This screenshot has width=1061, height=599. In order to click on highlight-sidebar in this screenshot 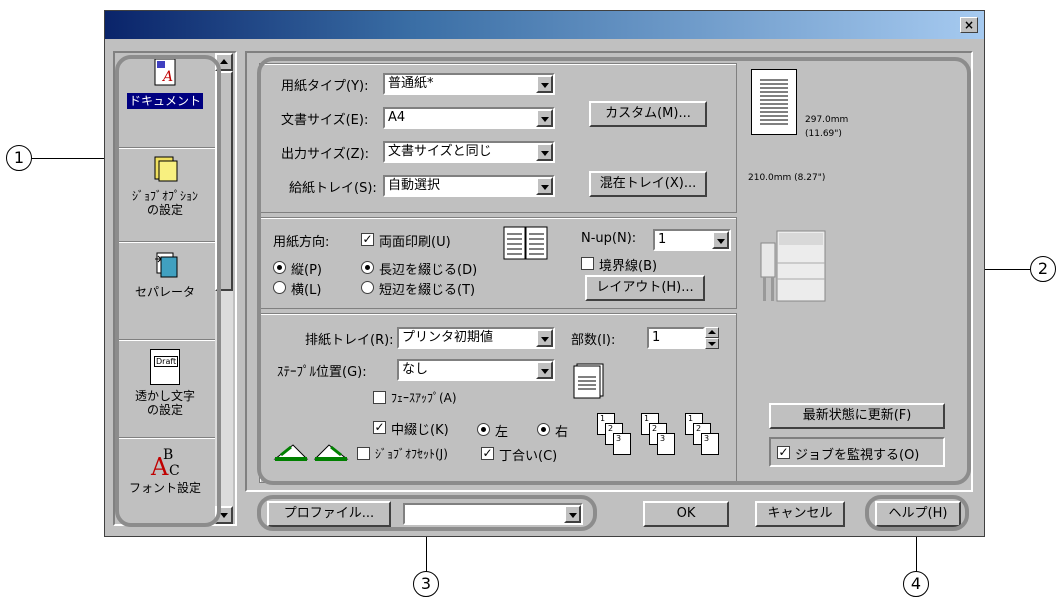, I will do `click(168, 291)`.